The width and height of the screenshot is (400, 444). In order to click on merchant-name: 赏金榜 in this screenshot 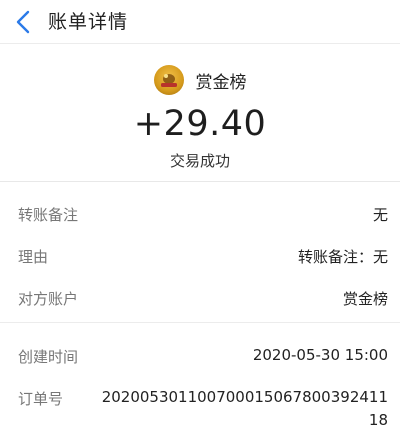, I will do `click(221, 82)`.